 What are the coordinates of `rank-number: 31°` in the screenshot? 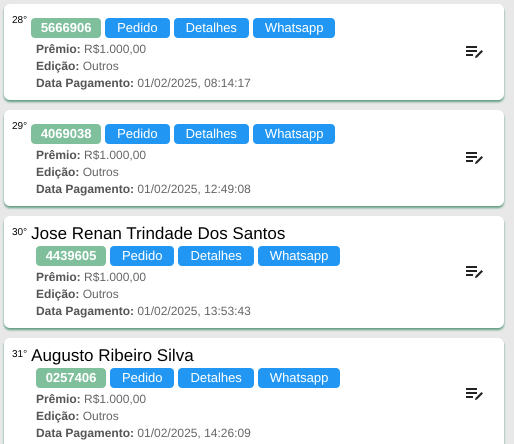 It's located at (20, 355).